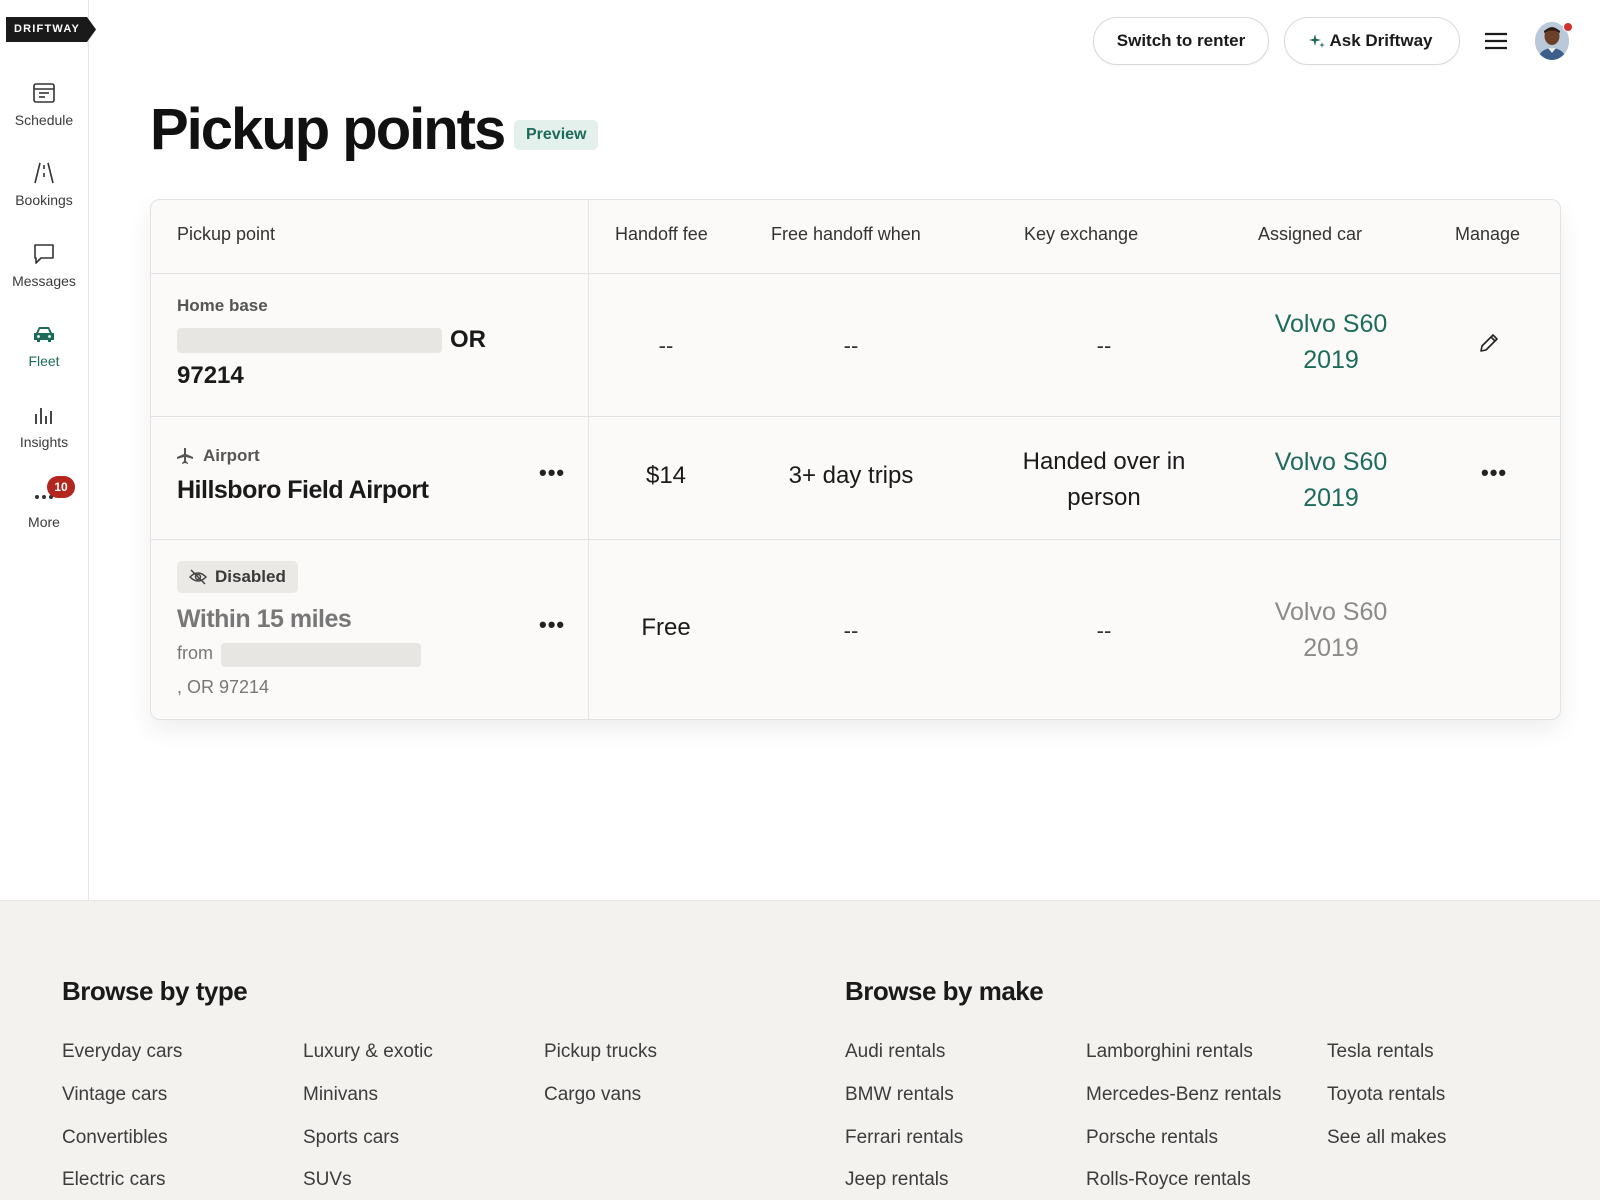  What do you see at coordinates (1494, 473) in the screenshot?
I see `manage-options-button: •••` at bounding box center [1494, 473].